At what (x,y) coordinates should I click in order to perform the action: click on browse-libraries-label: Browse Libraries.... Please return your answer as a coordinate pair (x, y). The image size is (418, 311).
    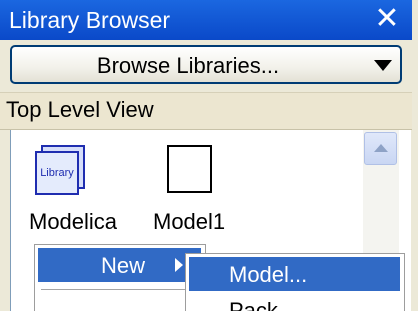
    Looking at the image, I should click on (188, 65).